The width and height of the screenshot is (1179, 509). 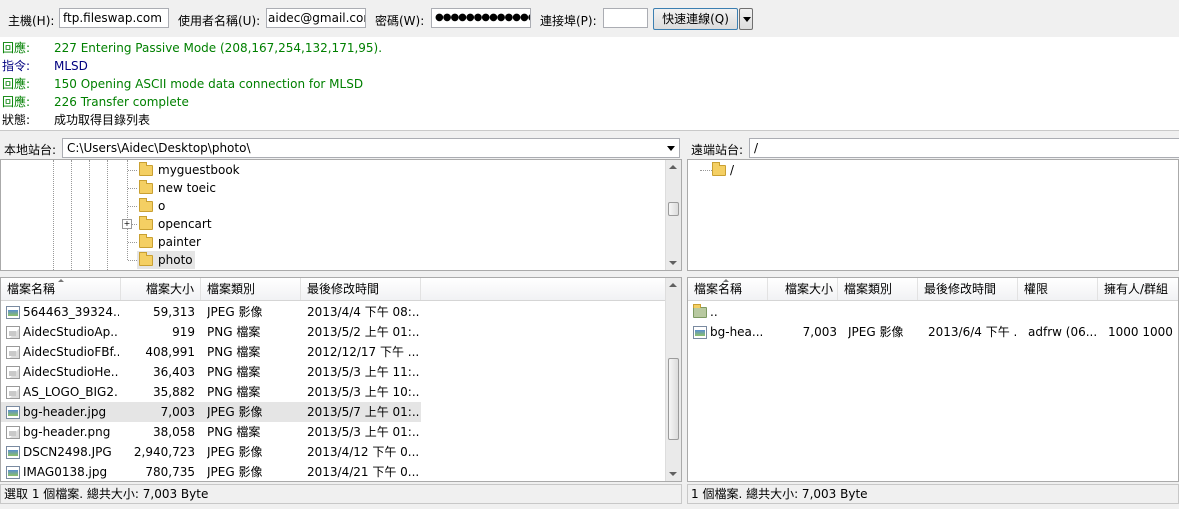 I want to click on local-tree-scrollbar, so click(x=673, y=215).